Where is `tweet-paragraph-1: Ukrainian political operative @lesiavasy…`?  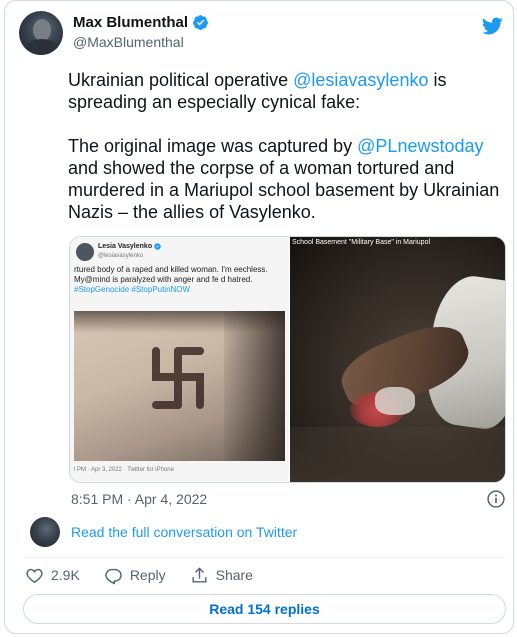 tweet-paragraph-1: Ukrainian political operative @lesiavasy… is located at coordinates (288, 91).